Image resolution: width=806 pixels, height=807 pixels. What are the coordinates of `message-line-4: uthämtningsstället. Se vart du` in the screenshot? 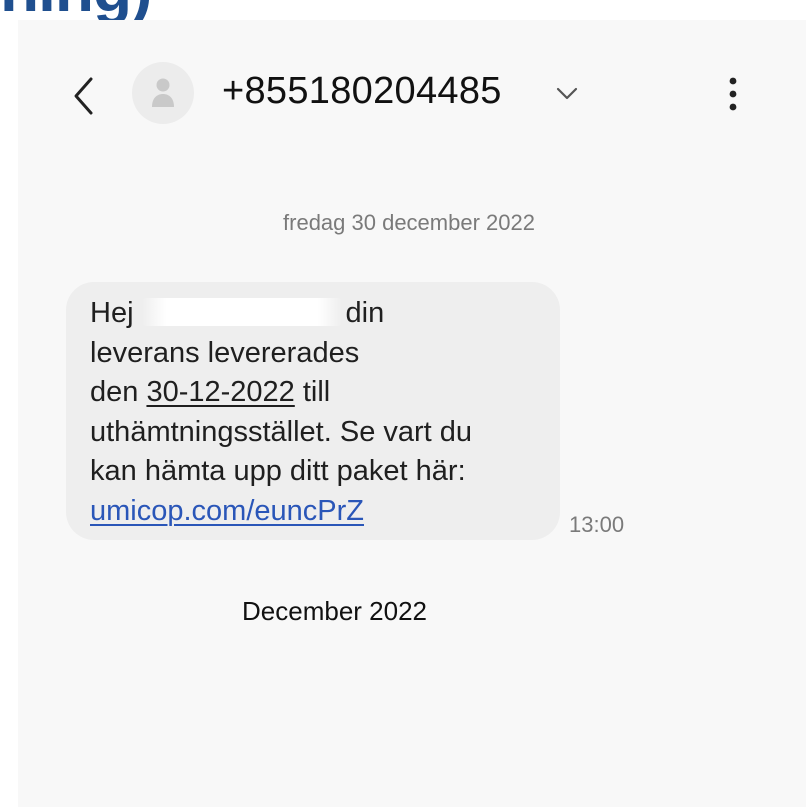 It's located at (281, 431).